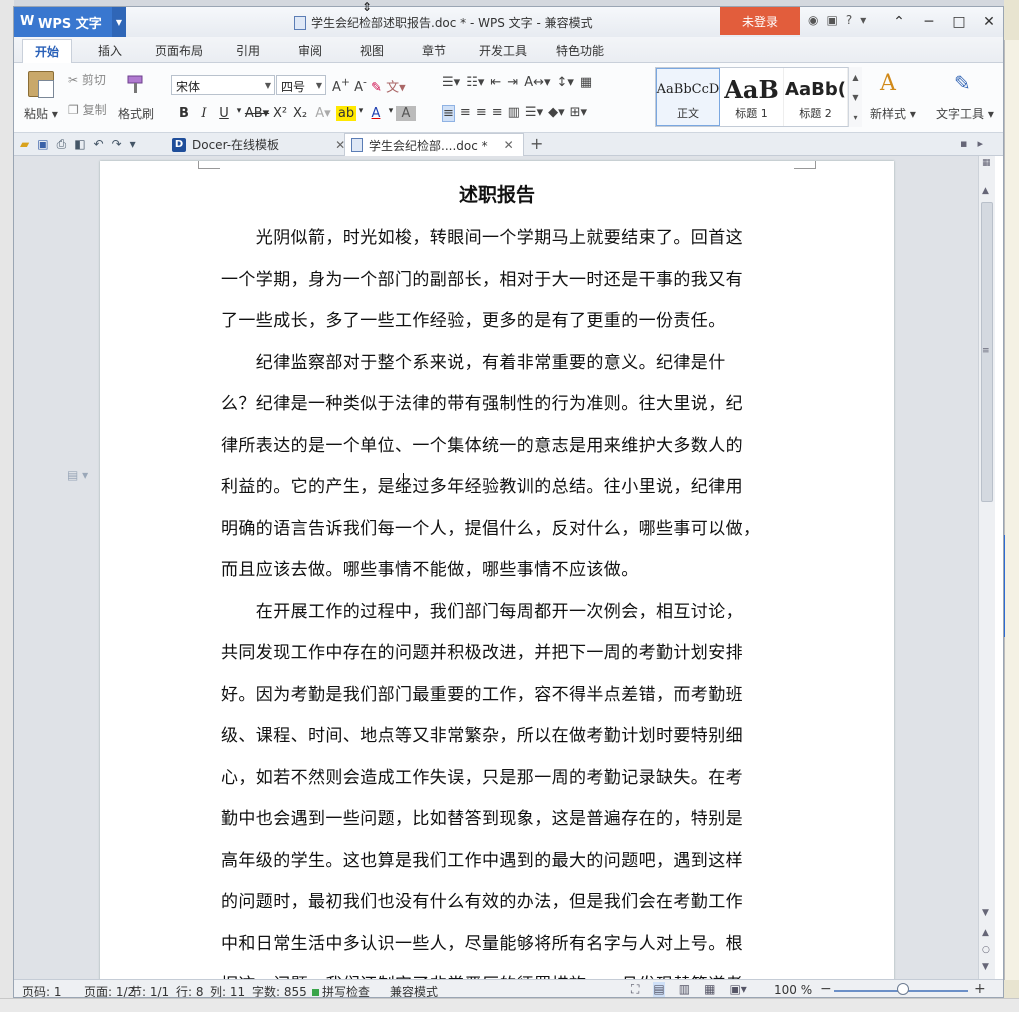 The height and width of the screenshot is (1012, 1019). I want to click on bullets-icon: ☰▾, so click(451, 82).